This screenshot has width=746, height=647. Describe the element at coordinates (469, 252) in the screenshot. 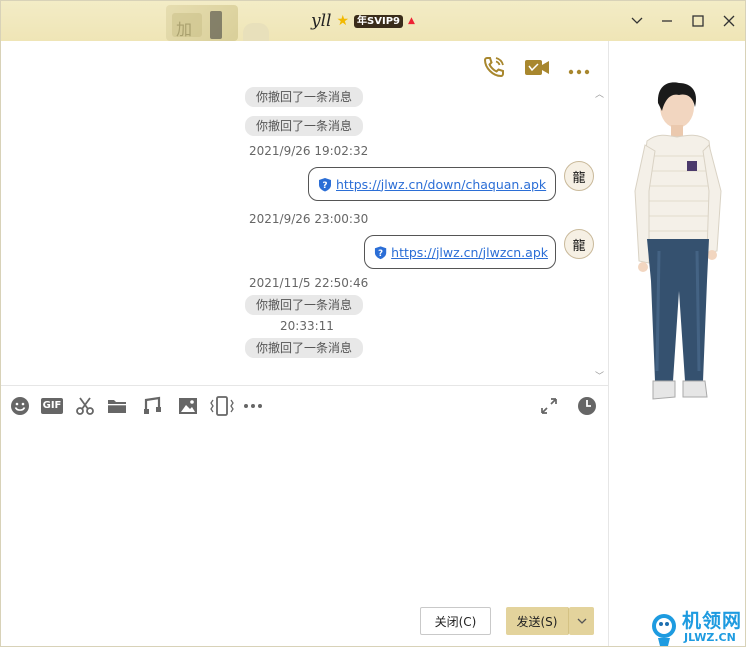

I see `message-link: https://jlwz.cn/jlwzcn.apk` at that location.